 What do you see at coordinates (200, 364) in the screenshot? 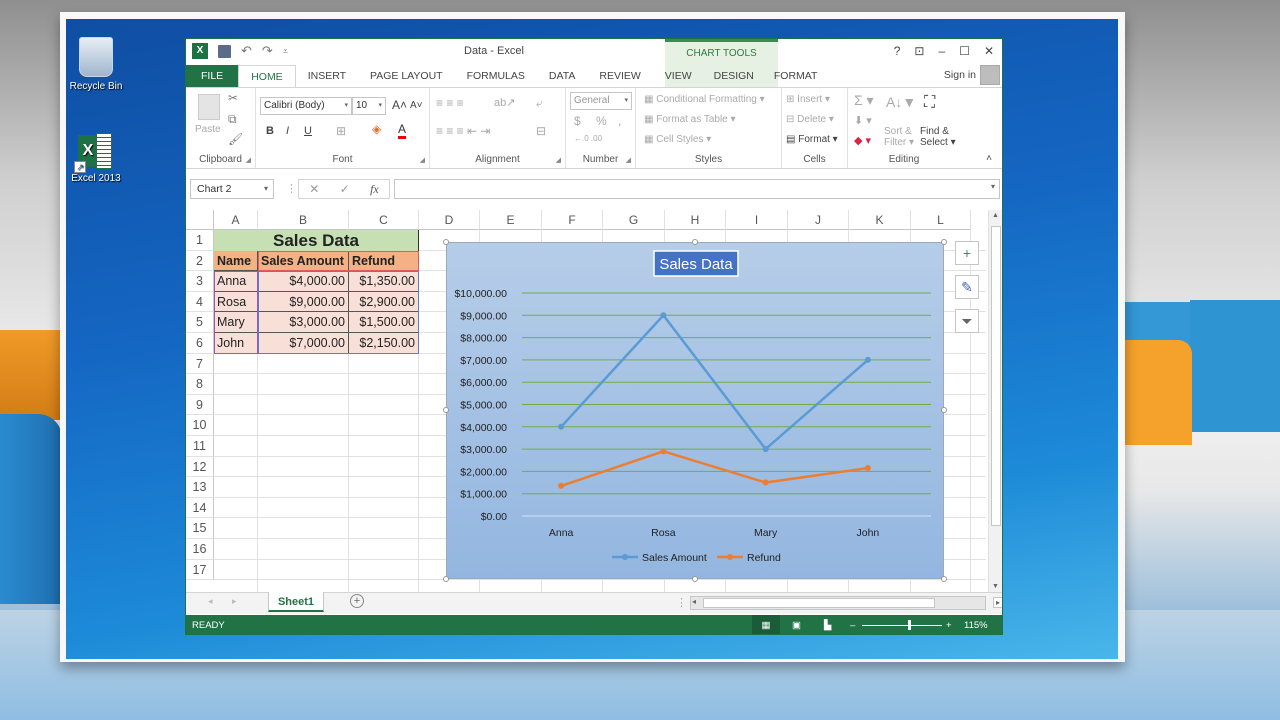
I see `row-header-7: 7` at bounding box center [200, 364].